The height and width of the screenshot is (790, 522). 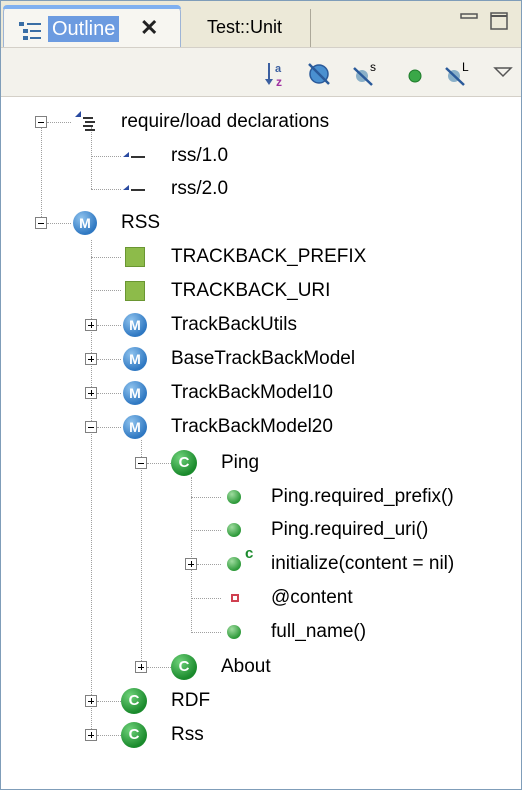 I want to click on tree-row-class-about: C About, so click(x=261, y=667).